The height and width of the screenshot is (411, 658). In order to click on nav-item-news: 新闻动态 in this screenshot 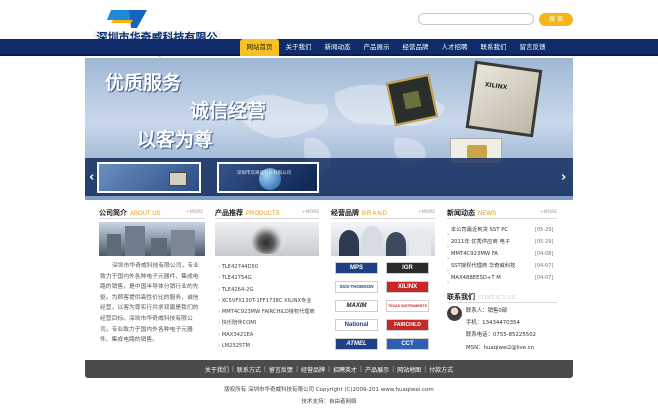, I will do `click(337, 47)`.